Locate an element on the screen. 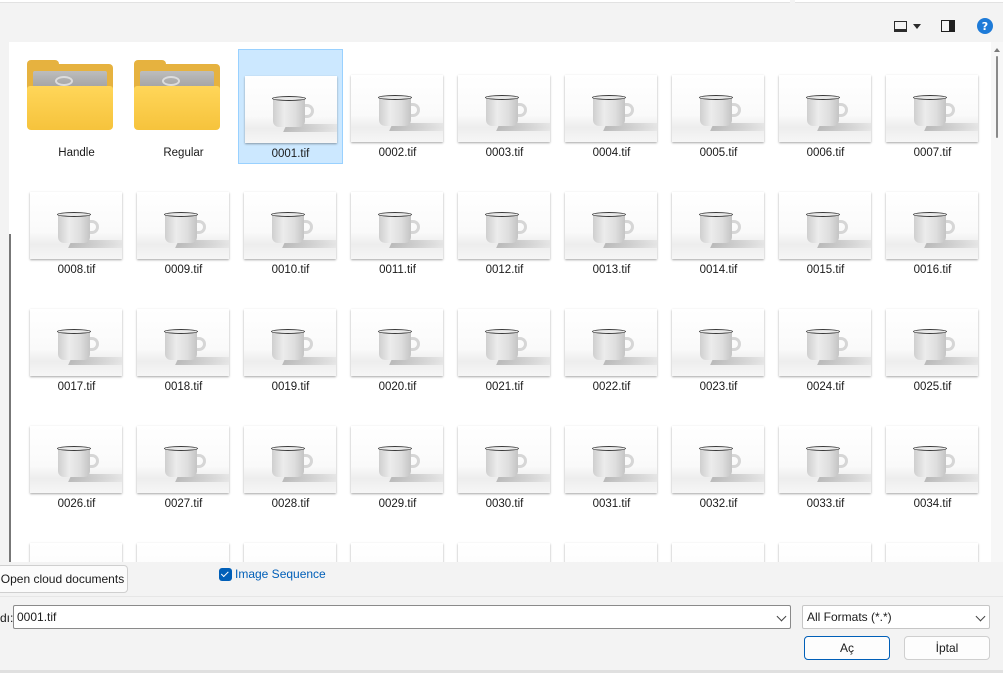 This screenshot has width=1003, height=673. file-item: 0023.tif is located at coordinates (718, 340).